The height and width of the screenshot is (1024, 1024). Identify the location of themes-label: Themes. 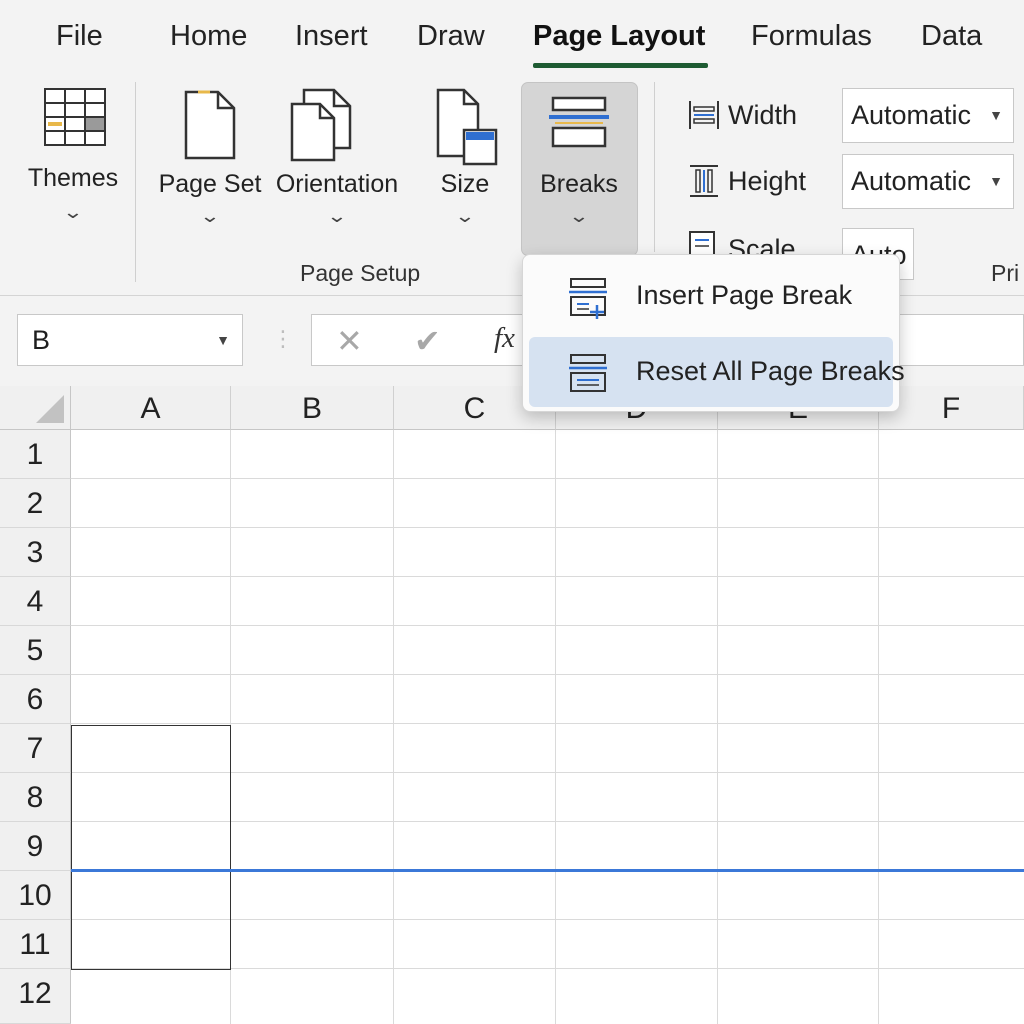
(73, 178).